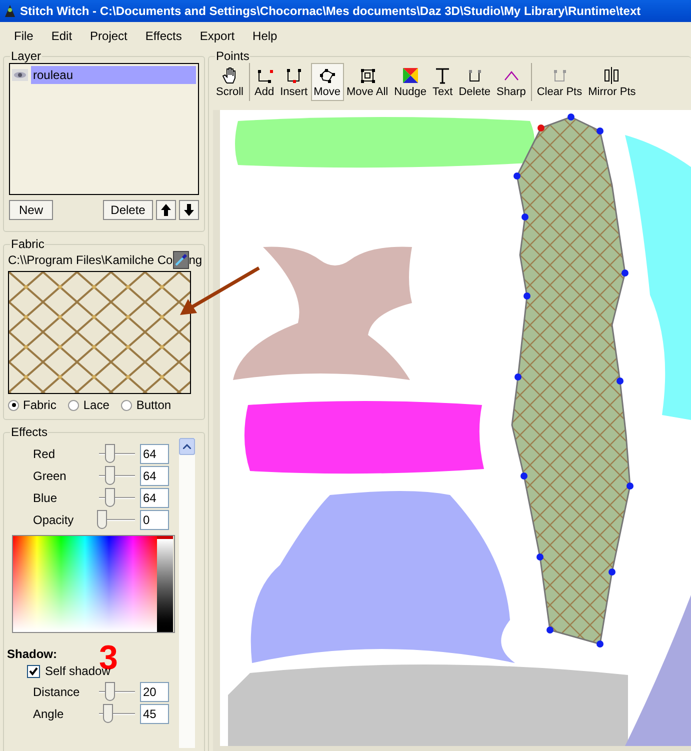 The height and width of the screenshot is (751, 691). What do you see at coordinates (128, 210) in the screenshot?
I see `delete-button: Delete` at bounding box center [128, 210].